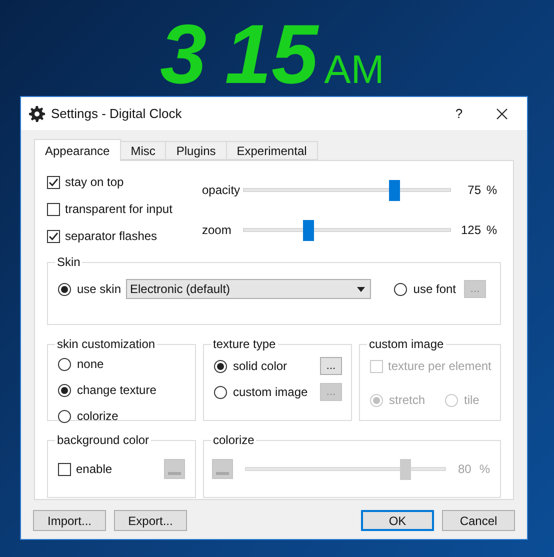 The height and width of the screenshot is (557, 554). What do you see at coordinates (502, 114) in the screenshot?
I see `close-icon` at bounding box center [502, 114].